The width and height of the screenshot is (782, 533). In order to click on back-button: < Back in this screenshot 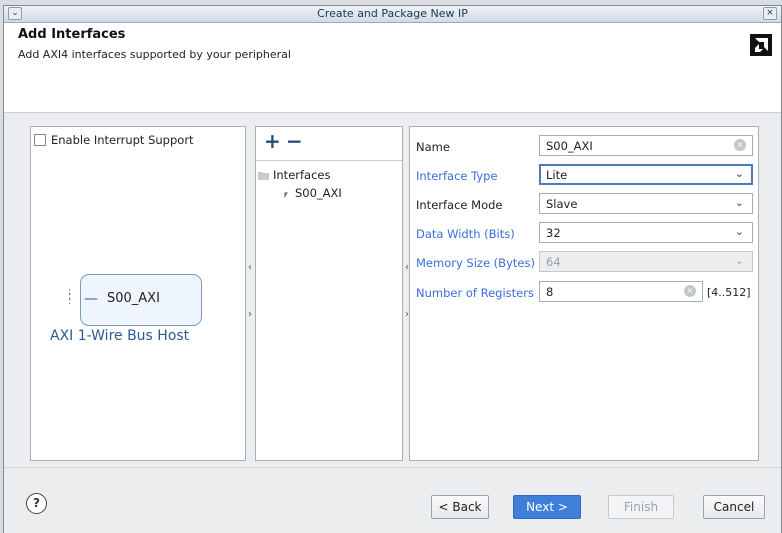, I will do `click(460, 507)`.